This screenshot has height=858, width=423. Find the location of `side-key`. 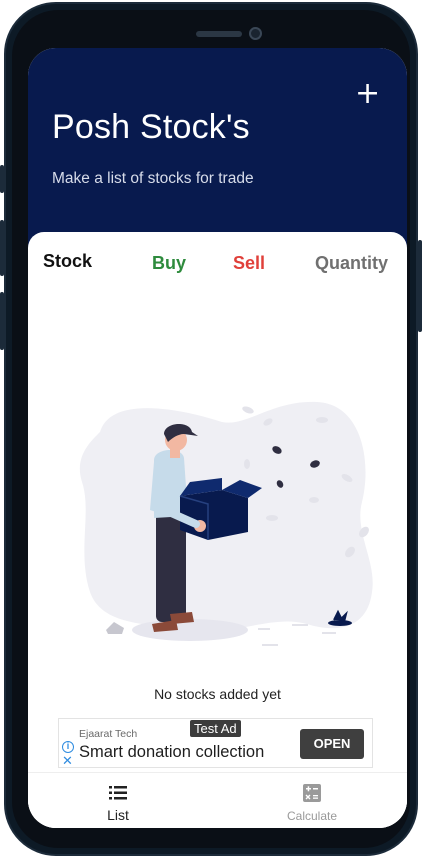

side-key is located at coordinates (2, 321).